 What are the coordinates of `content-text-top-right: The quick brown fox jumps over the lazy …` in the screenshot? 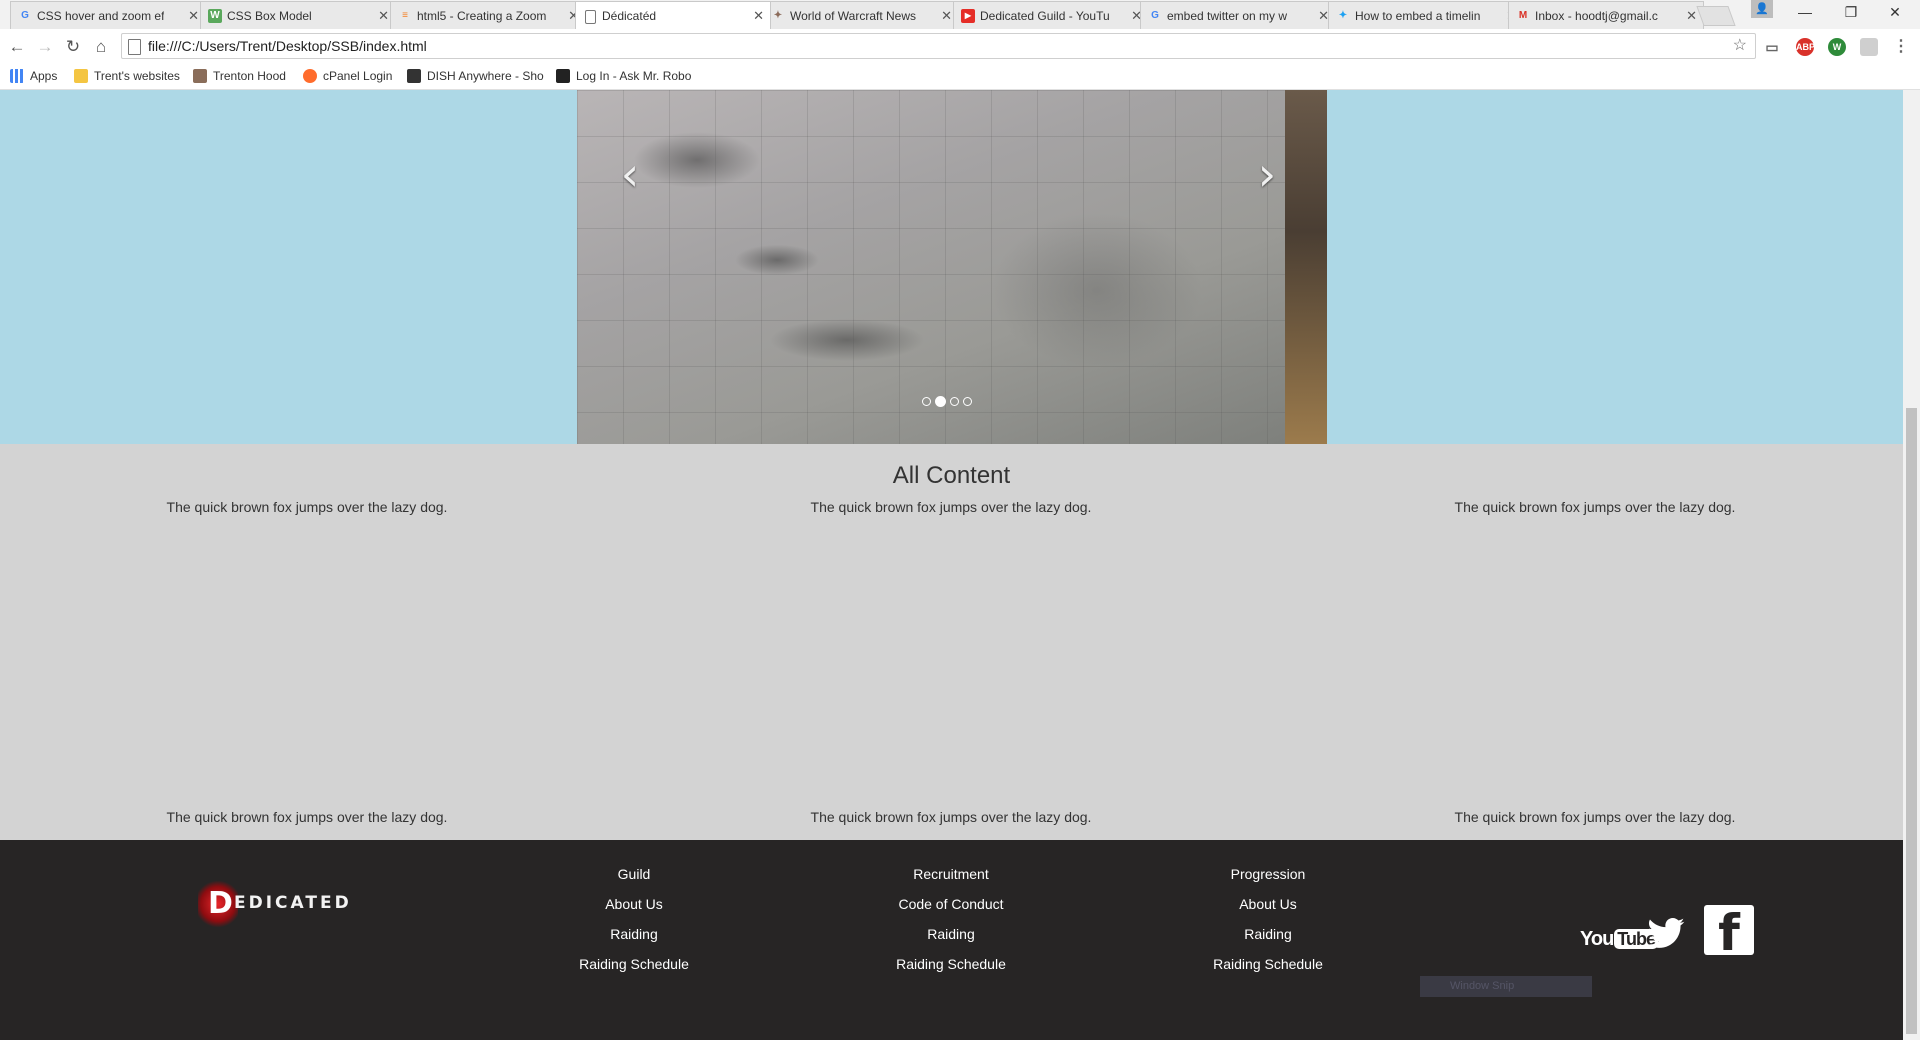 It's located at (1595, 507).